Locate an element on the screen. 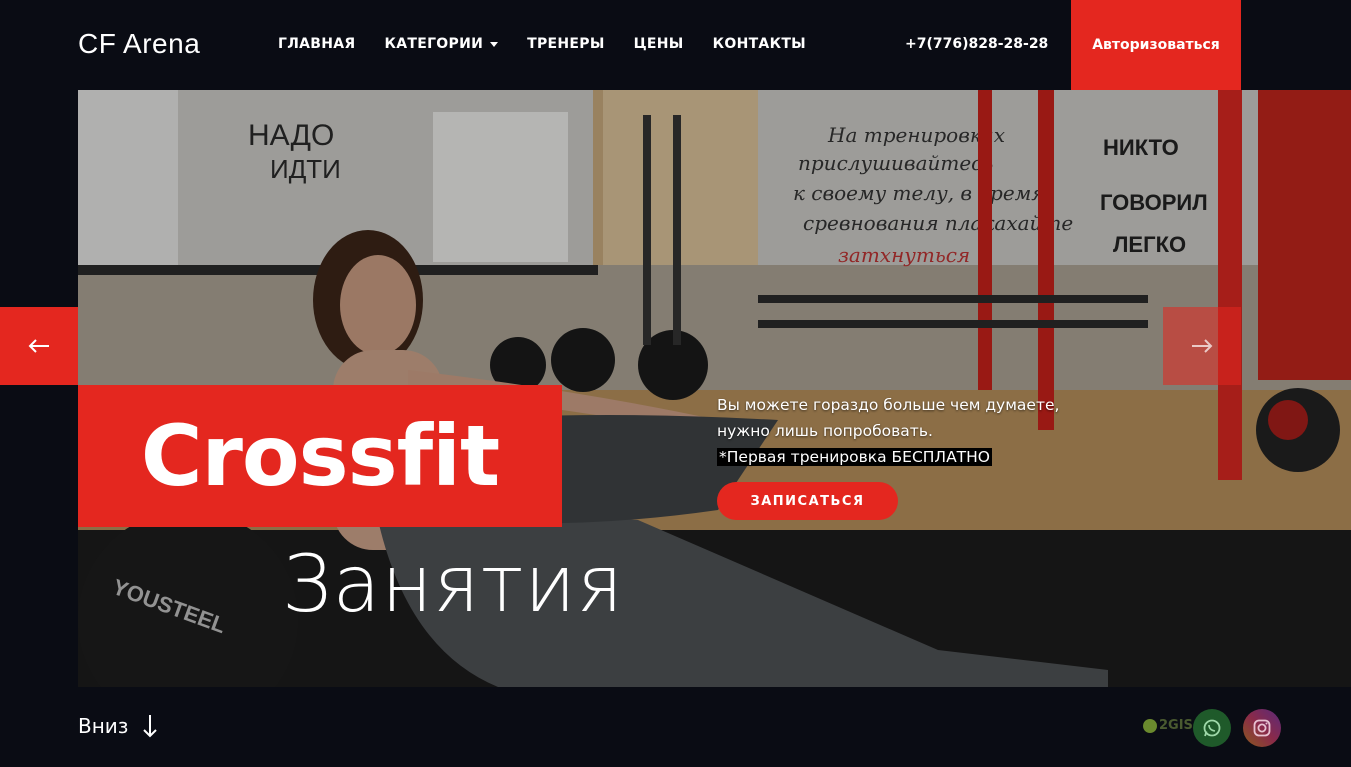 This screenshot has height=767, width=1351. login-button: Авторизоваться is located at coordinates (1156, 45).